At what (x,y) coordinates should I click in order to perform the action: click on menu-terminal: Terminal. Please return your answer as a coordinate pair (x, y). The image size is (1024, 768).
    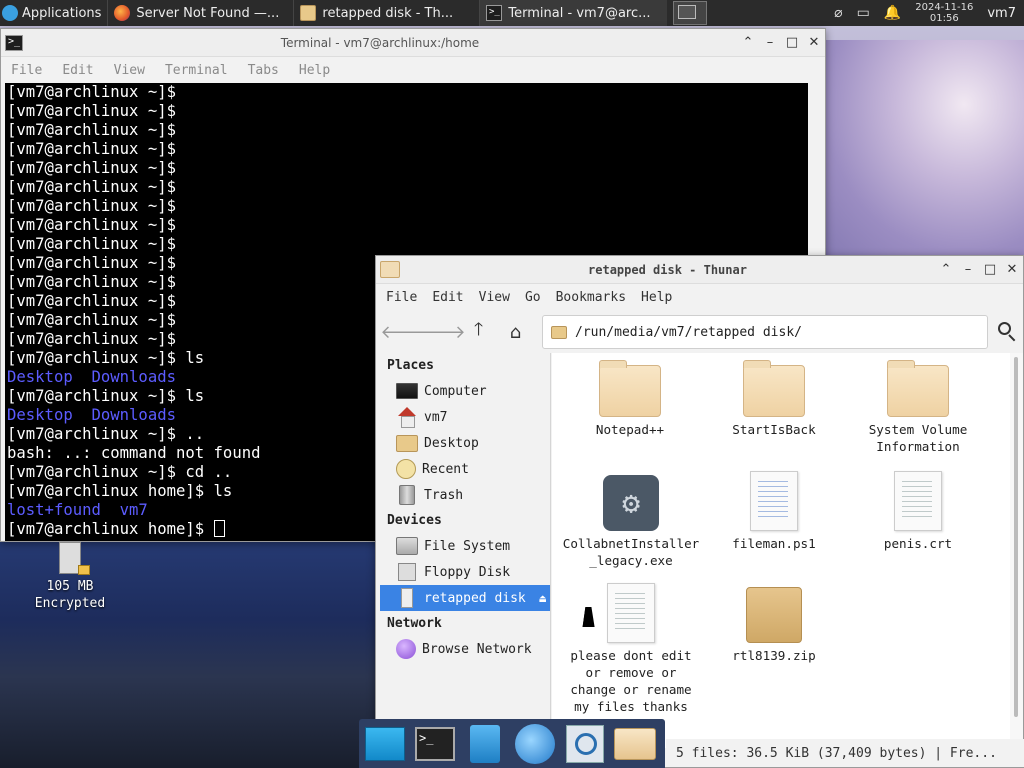
    Looking at the image, I should click on (196, 70).